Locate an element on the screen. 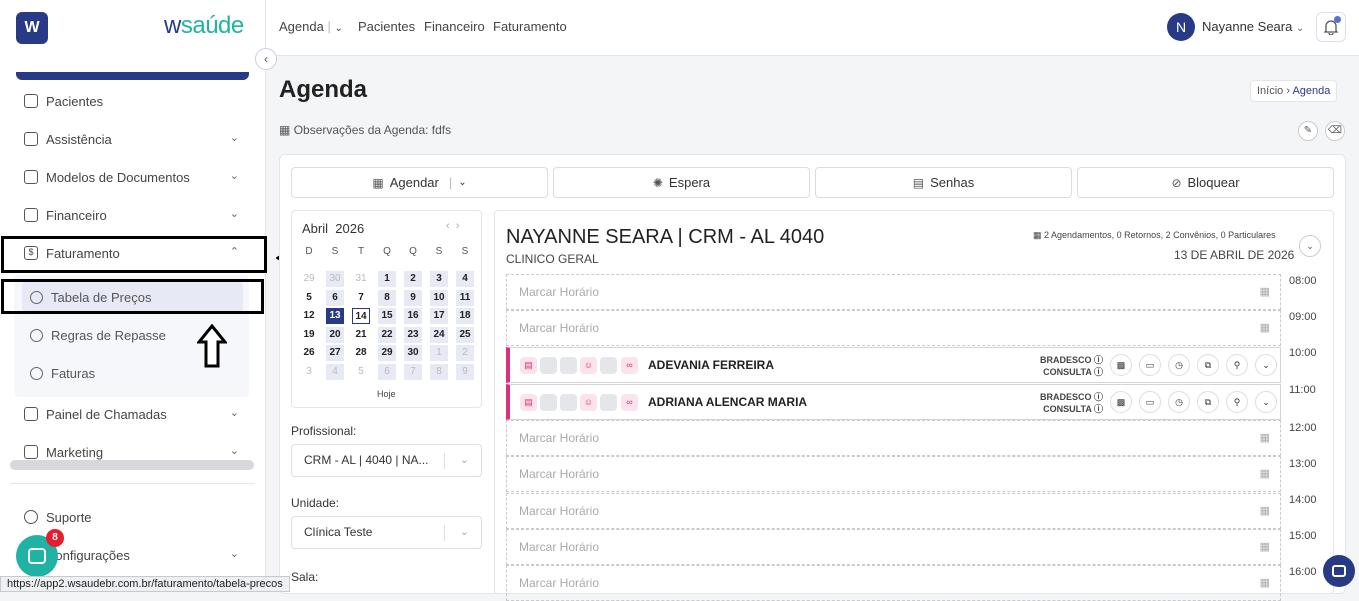 Image resolution: width=1359 pixels, height=601 pixels. user-menu: Nayanne Seara ⌄ is located at coordinates (1253, 26).